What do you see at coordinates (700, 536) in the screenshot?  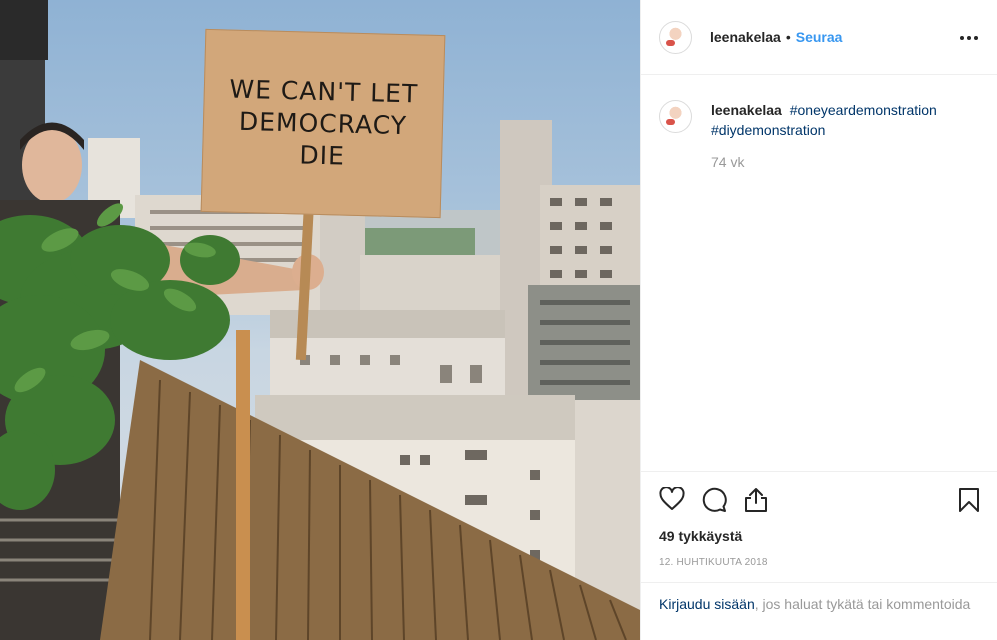 I see `likes-count: 49 tykkäystä` at bounding box center [700, 536].